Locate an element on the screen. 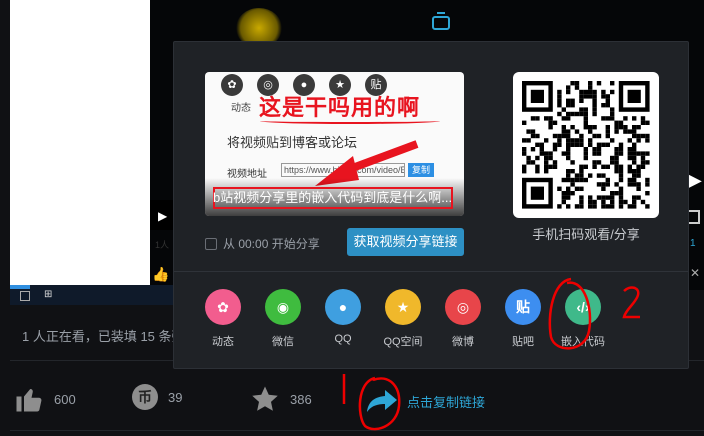 The width and height of the screenshot is (704, 436). start-time-checkbox: 从 00:00 开始分享 is located at coordinates (262, 243).